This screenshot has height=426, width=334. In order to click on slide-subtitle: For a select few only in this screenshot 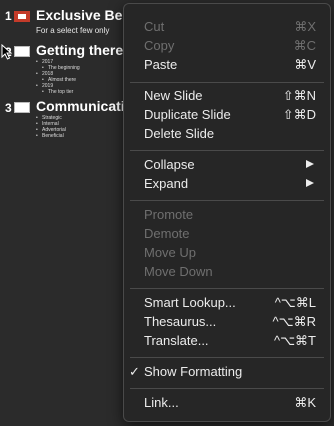, I will do `click(72, 30)`.